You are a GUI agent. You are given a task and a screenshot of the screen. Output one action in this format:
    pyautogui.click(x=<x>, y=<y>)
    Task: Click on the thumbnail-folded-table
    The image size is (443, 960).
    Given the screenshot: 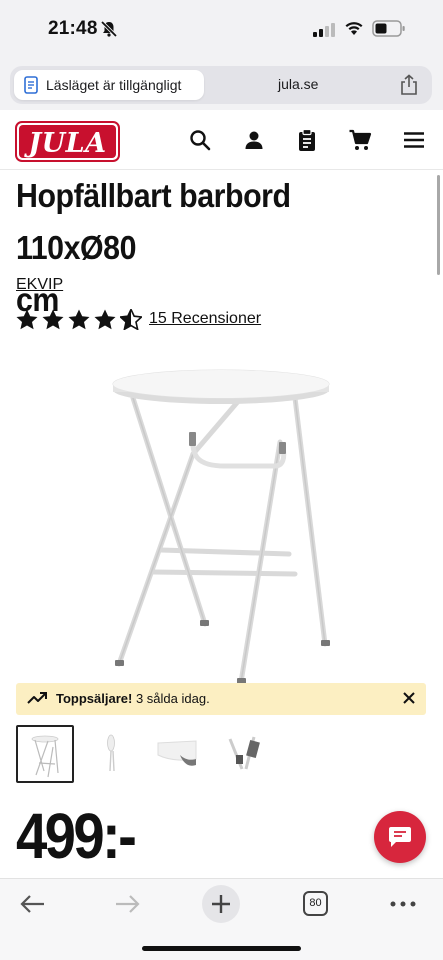 What is the action you would take?
    pyautogui.click(x=113, y=754)
    